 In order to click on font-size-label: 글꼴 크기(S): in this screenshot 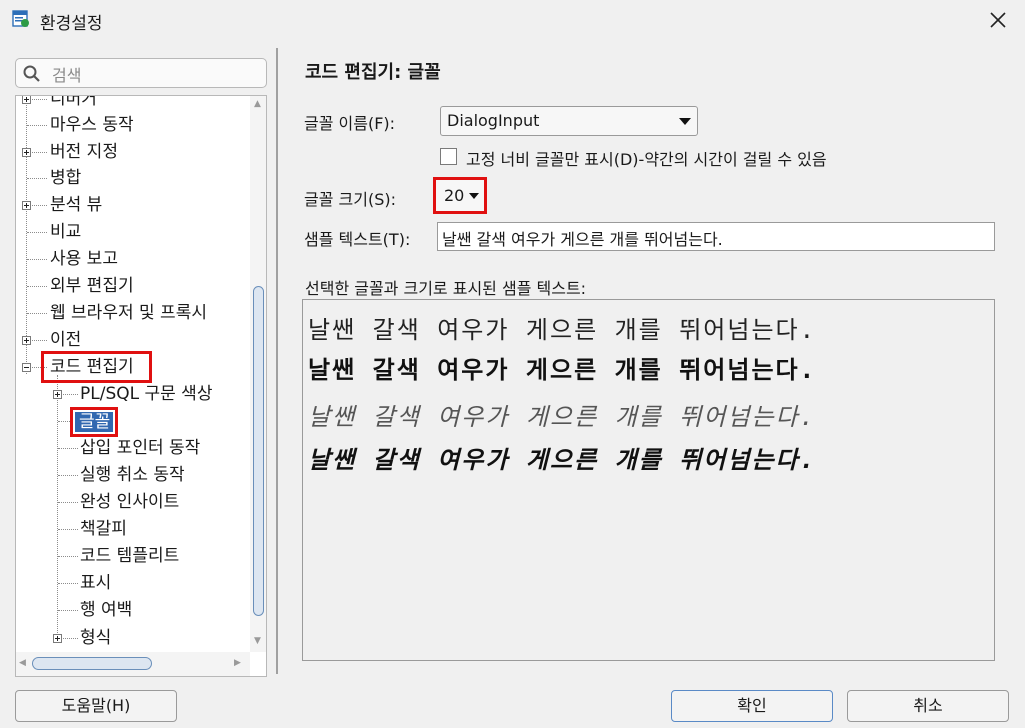, I will do `click(350, 199)`.